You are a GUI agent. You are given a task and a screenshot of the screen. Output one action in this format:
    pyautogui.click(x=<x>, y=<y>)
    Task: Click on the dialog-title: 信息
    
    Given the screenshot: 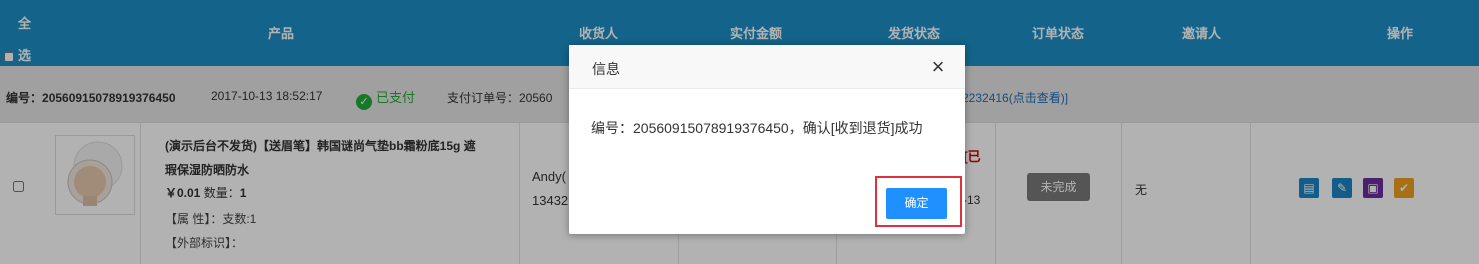 What is the action you would take?
    pyautogui.click(x=606, y=69)
    